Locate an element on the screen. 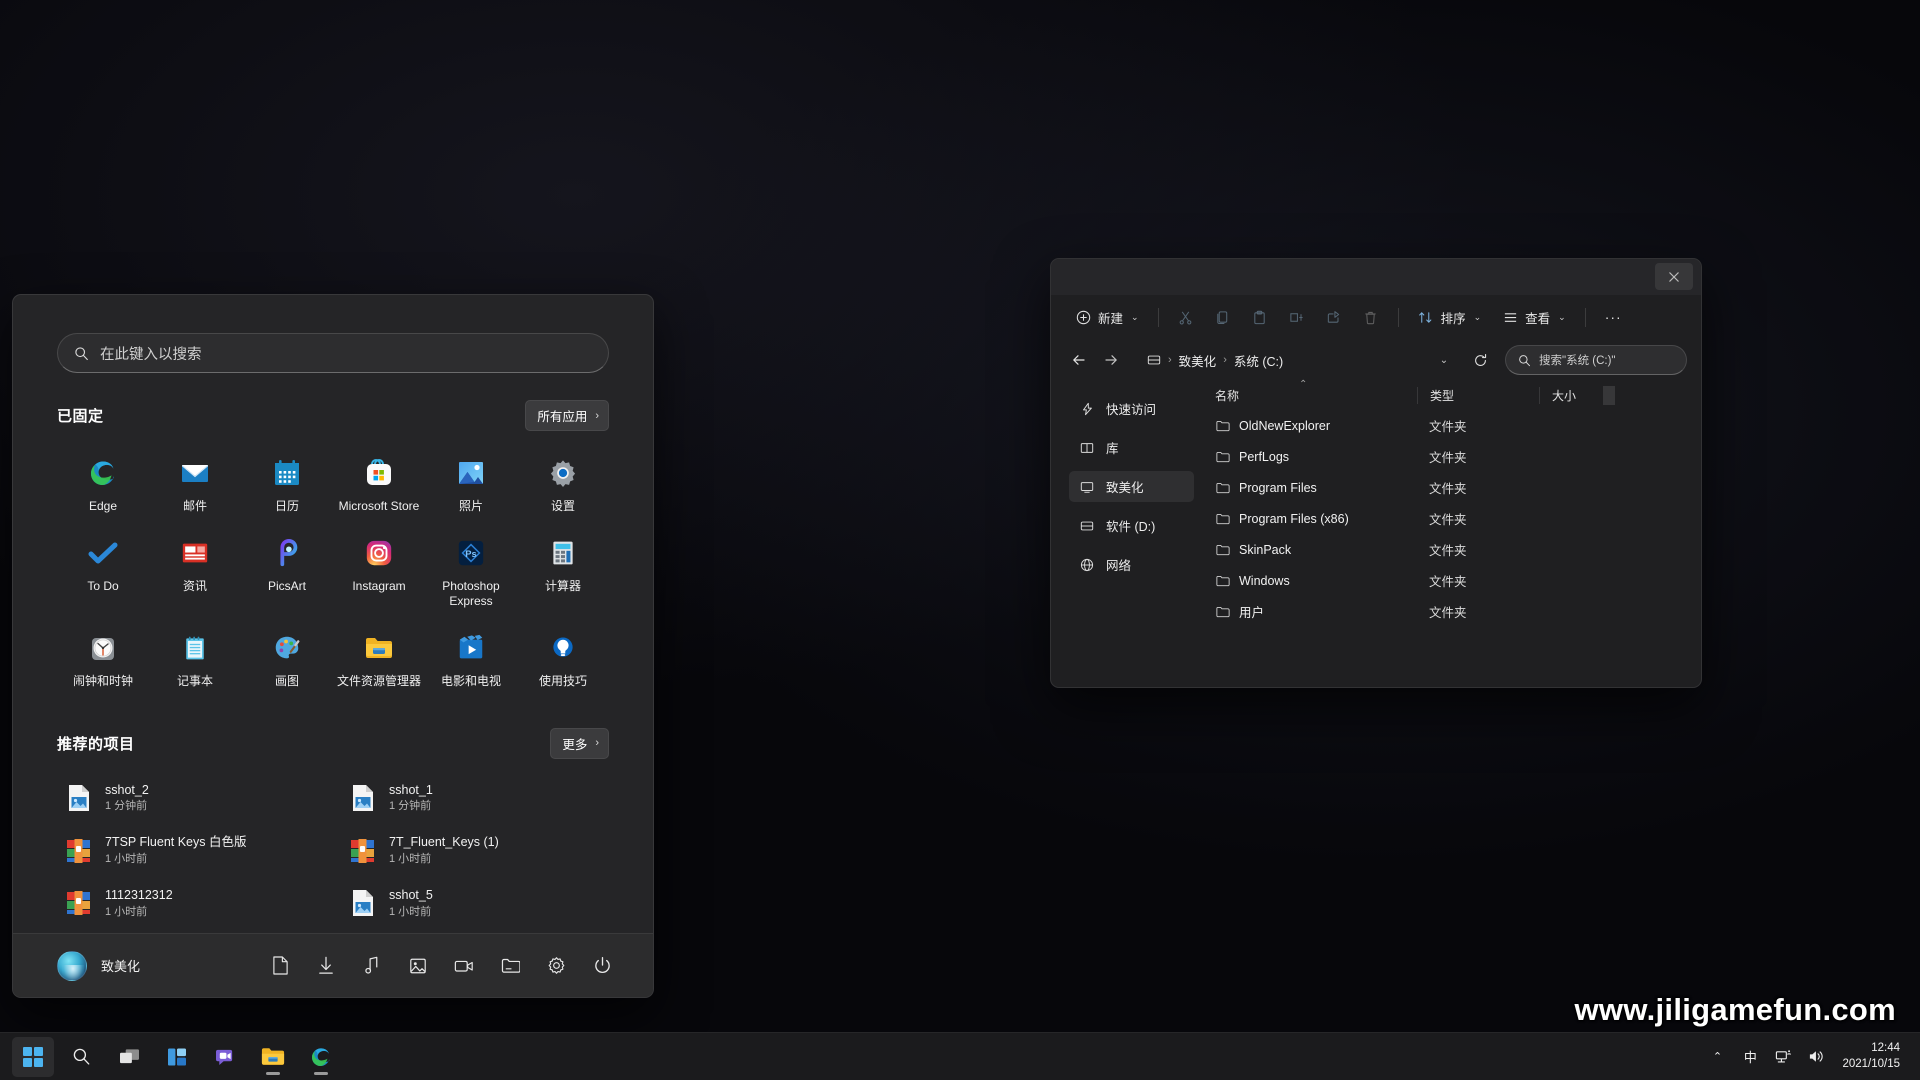 The image size is (1920, 1080). file-explorer-icon is located at coordinates (510, 966).